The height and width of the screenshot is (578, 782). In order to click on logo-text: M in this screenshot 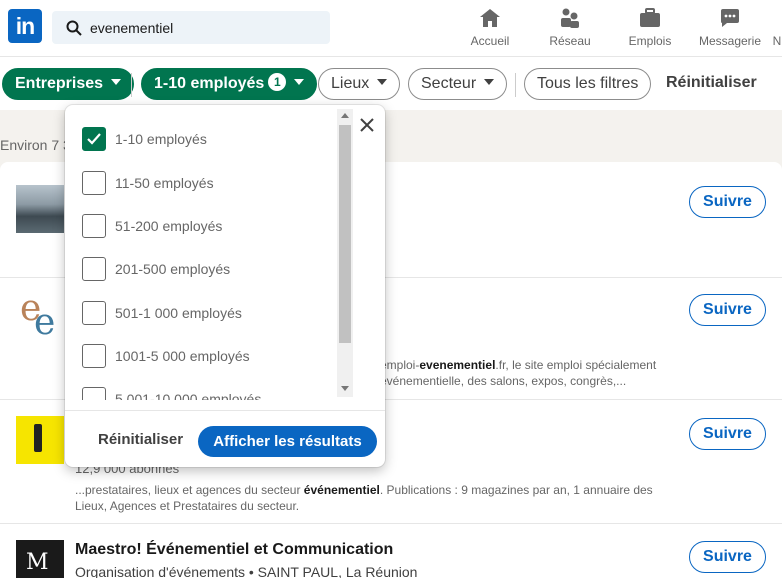, I will do `click(37, 562)`.